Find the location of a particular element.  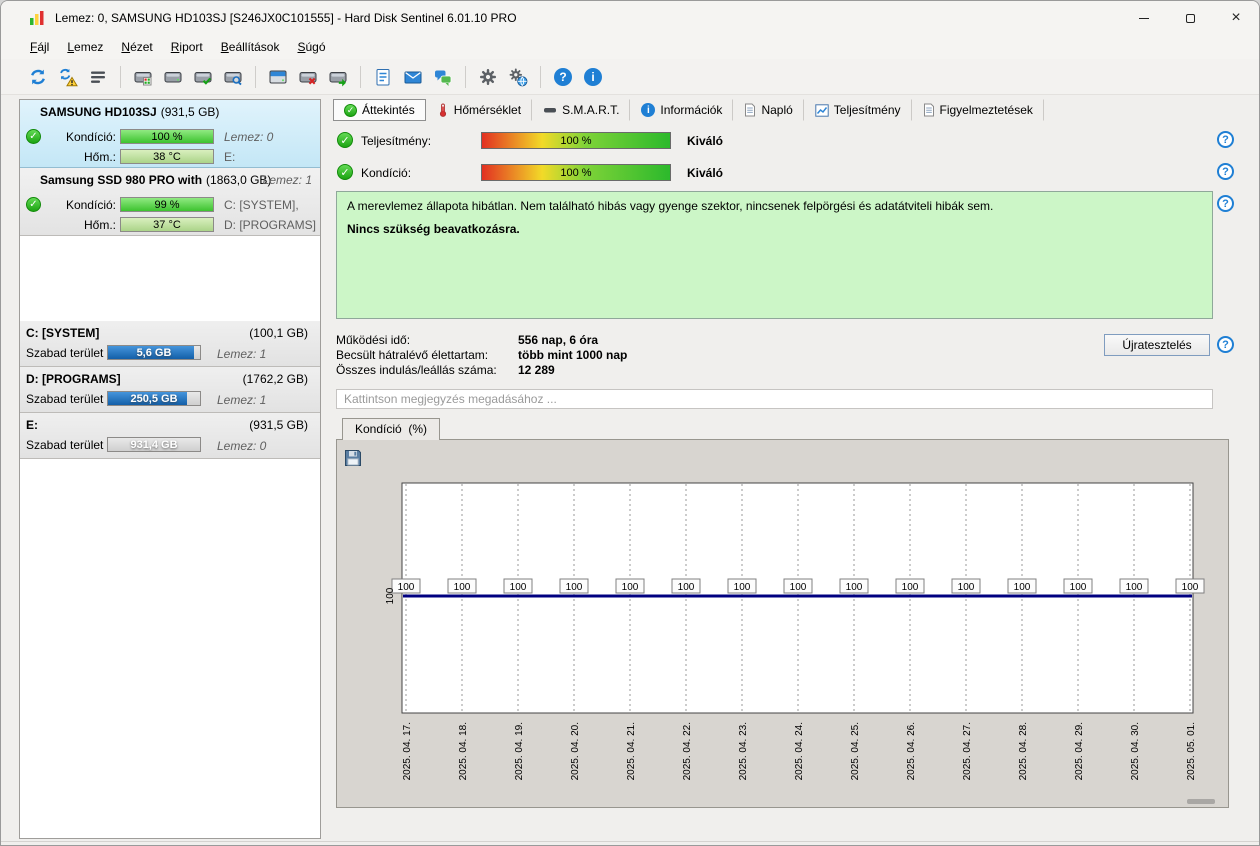

tab-teljesitmeny: Teljesítmény is located at coordinates (858, 110).